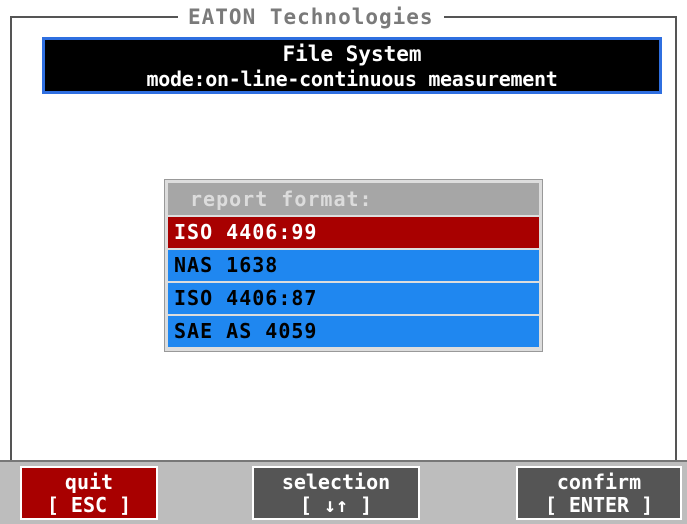 This screenshot has width=687, height=524. I want to click on mode-status: mode:on-line-continuous measurement, so click(352, 79).